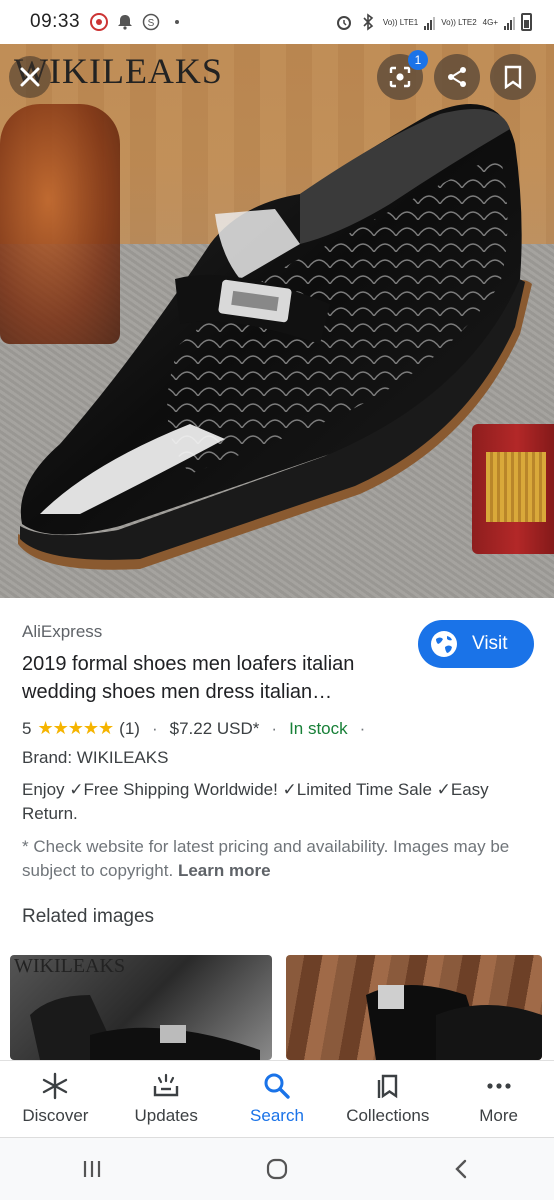 Image resolution: width=554 pixels, height=1200 pixels. Describe the element at coordinates (318, 728) in the screenshot. I see `availability: In stock` at that location.